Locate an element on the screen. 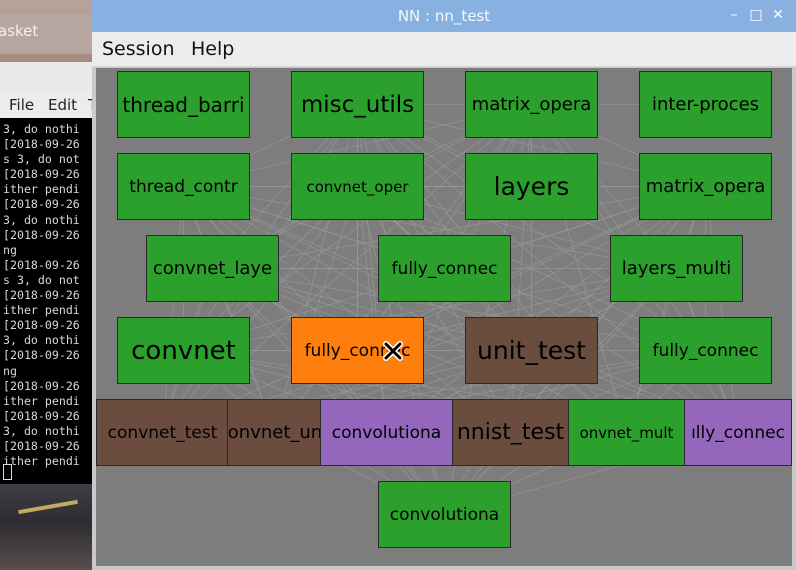  background-menu-edit: Edit is located at coordinates (62, 105).